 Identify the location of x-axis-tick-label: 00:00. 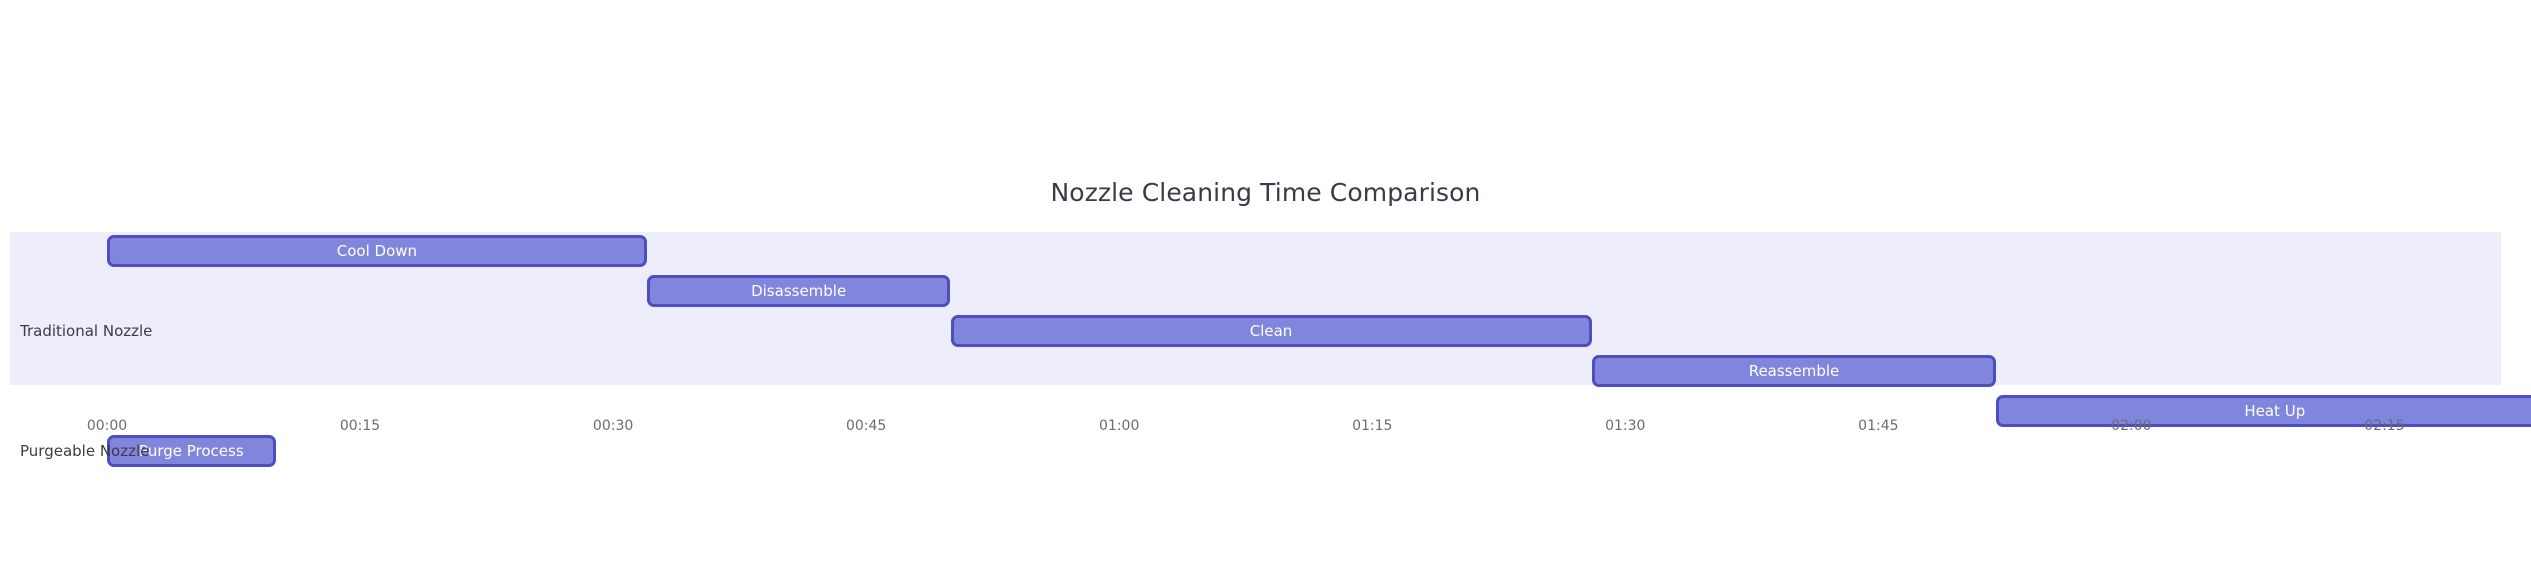
(107, 426).